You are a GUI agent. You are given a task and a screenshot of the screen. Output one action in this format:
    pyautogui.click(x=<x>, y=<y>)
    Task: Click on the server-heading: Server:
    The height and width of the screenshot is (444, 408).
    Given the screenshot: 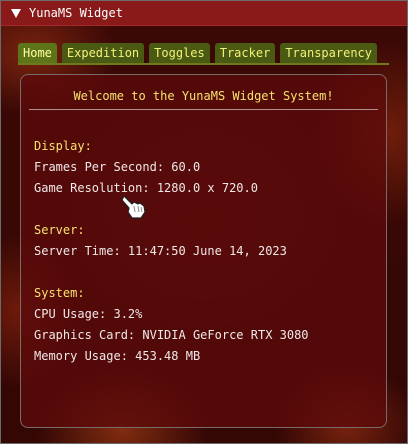 What is the action you would take?
    pyautogui.click(x=59, y=230)
    